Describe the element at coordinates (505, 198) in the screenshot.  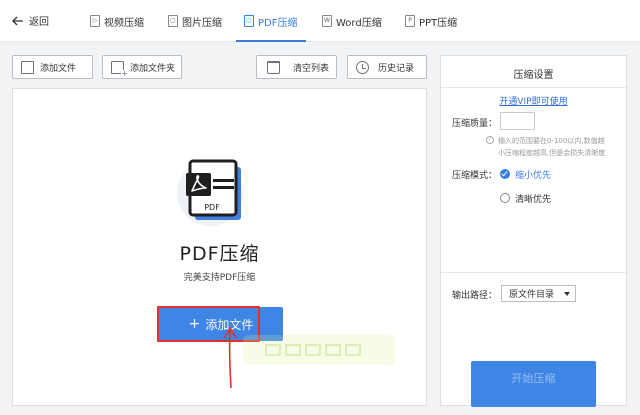
I see `radio-clarity-priority` at that location.